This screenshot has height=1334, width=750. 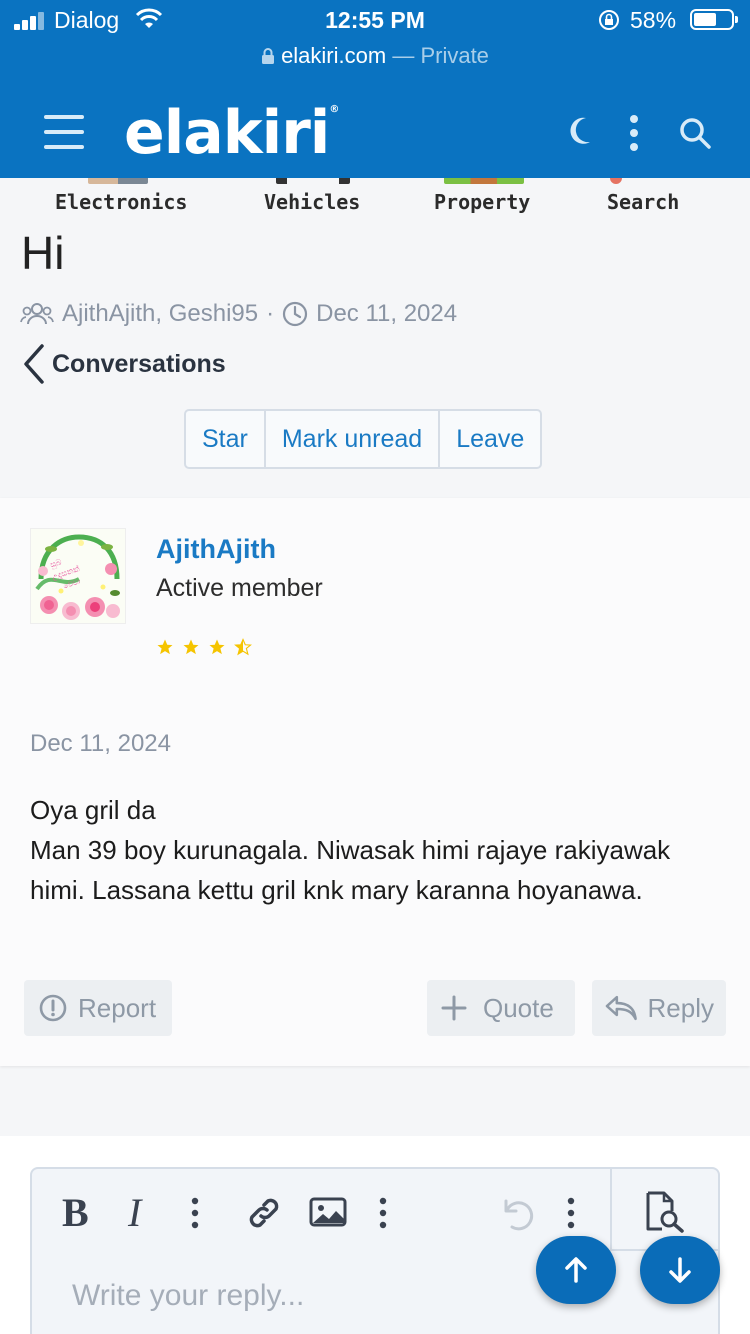 What do you see at coordinates (264, 1213) in the screenshot?
I see `link-icon` at bounding box center [264, 1213].